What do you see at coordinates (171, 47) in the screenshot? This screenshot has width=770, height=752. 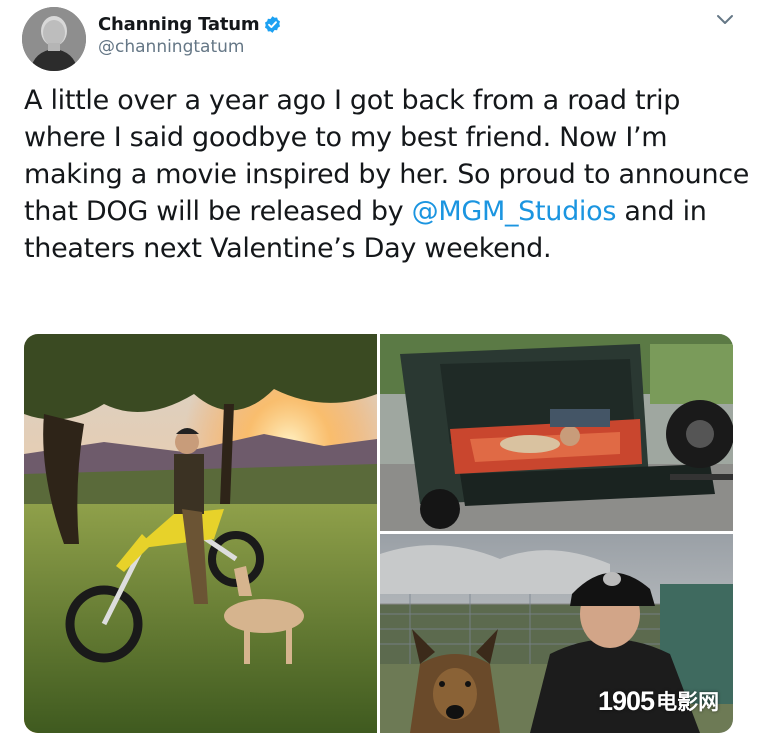 I see `user-handle: @channingtatum` at bounding box center [171, 47].